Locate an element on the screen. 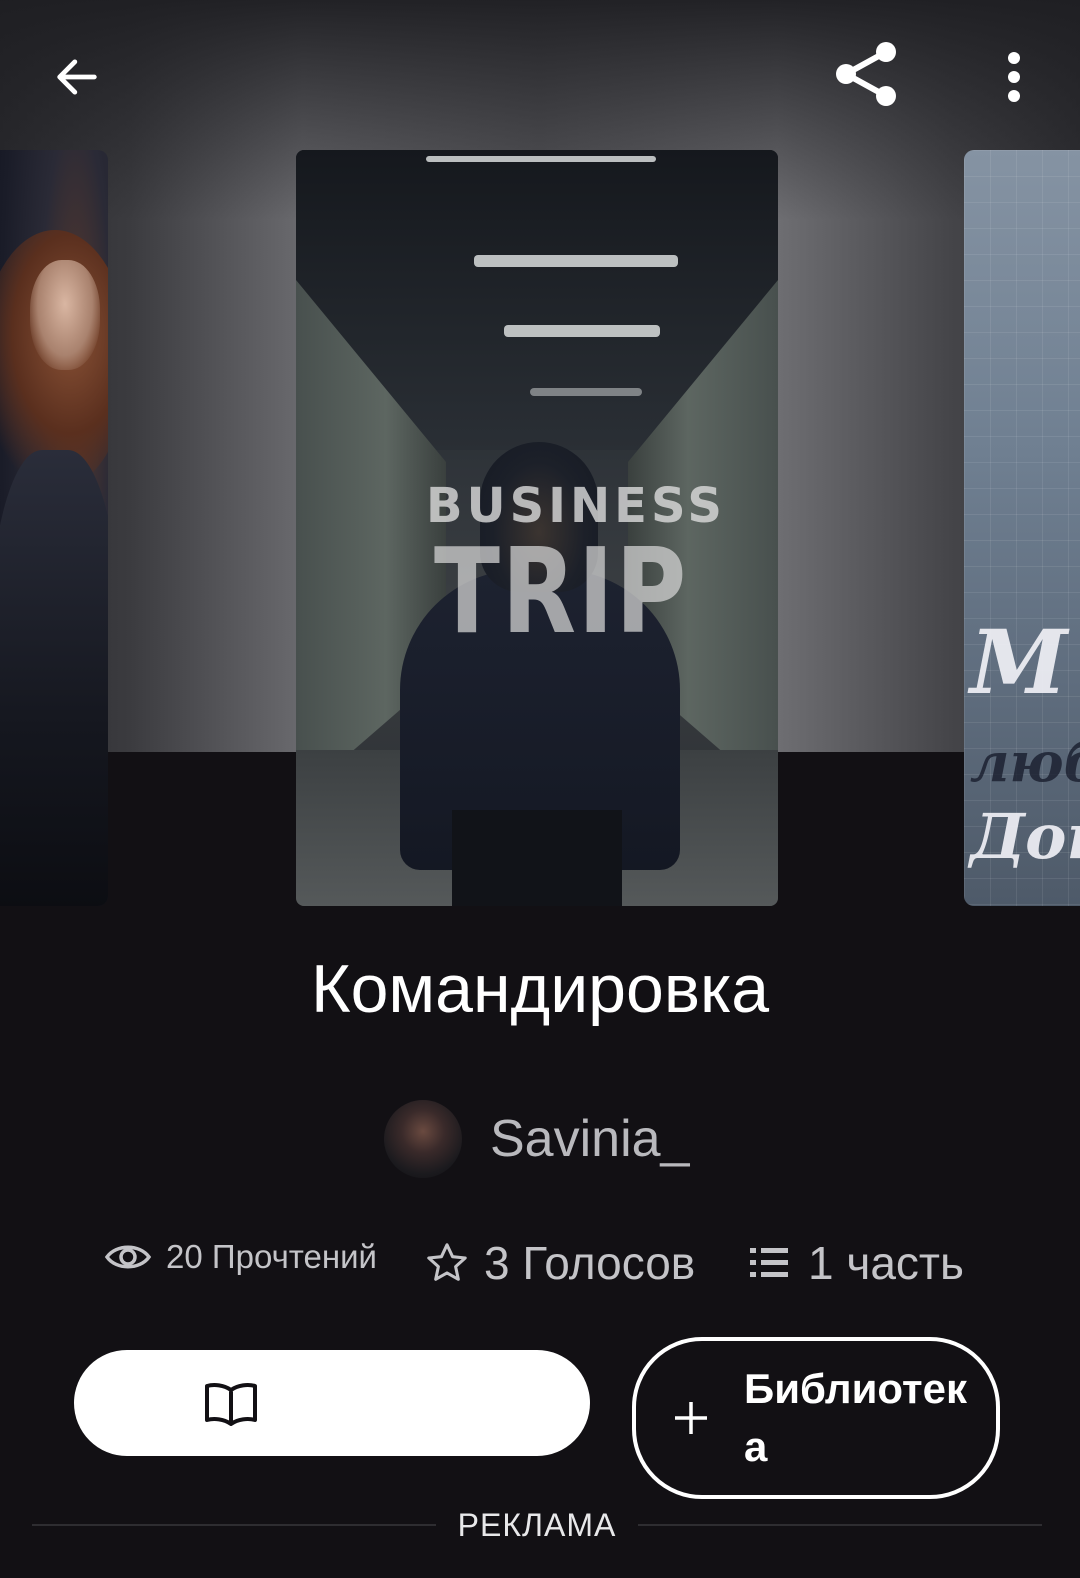 Image resolution: width=1080 pixels, height=1578 pixels. library-label: Библиотека is located at coordinates (855, 1417).